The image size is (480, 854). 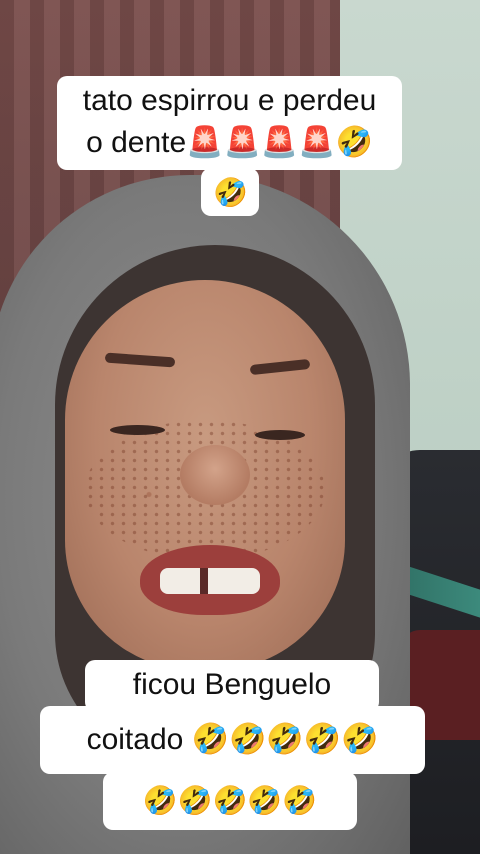 I want to click on left-eye, so click(x=137, y=430).